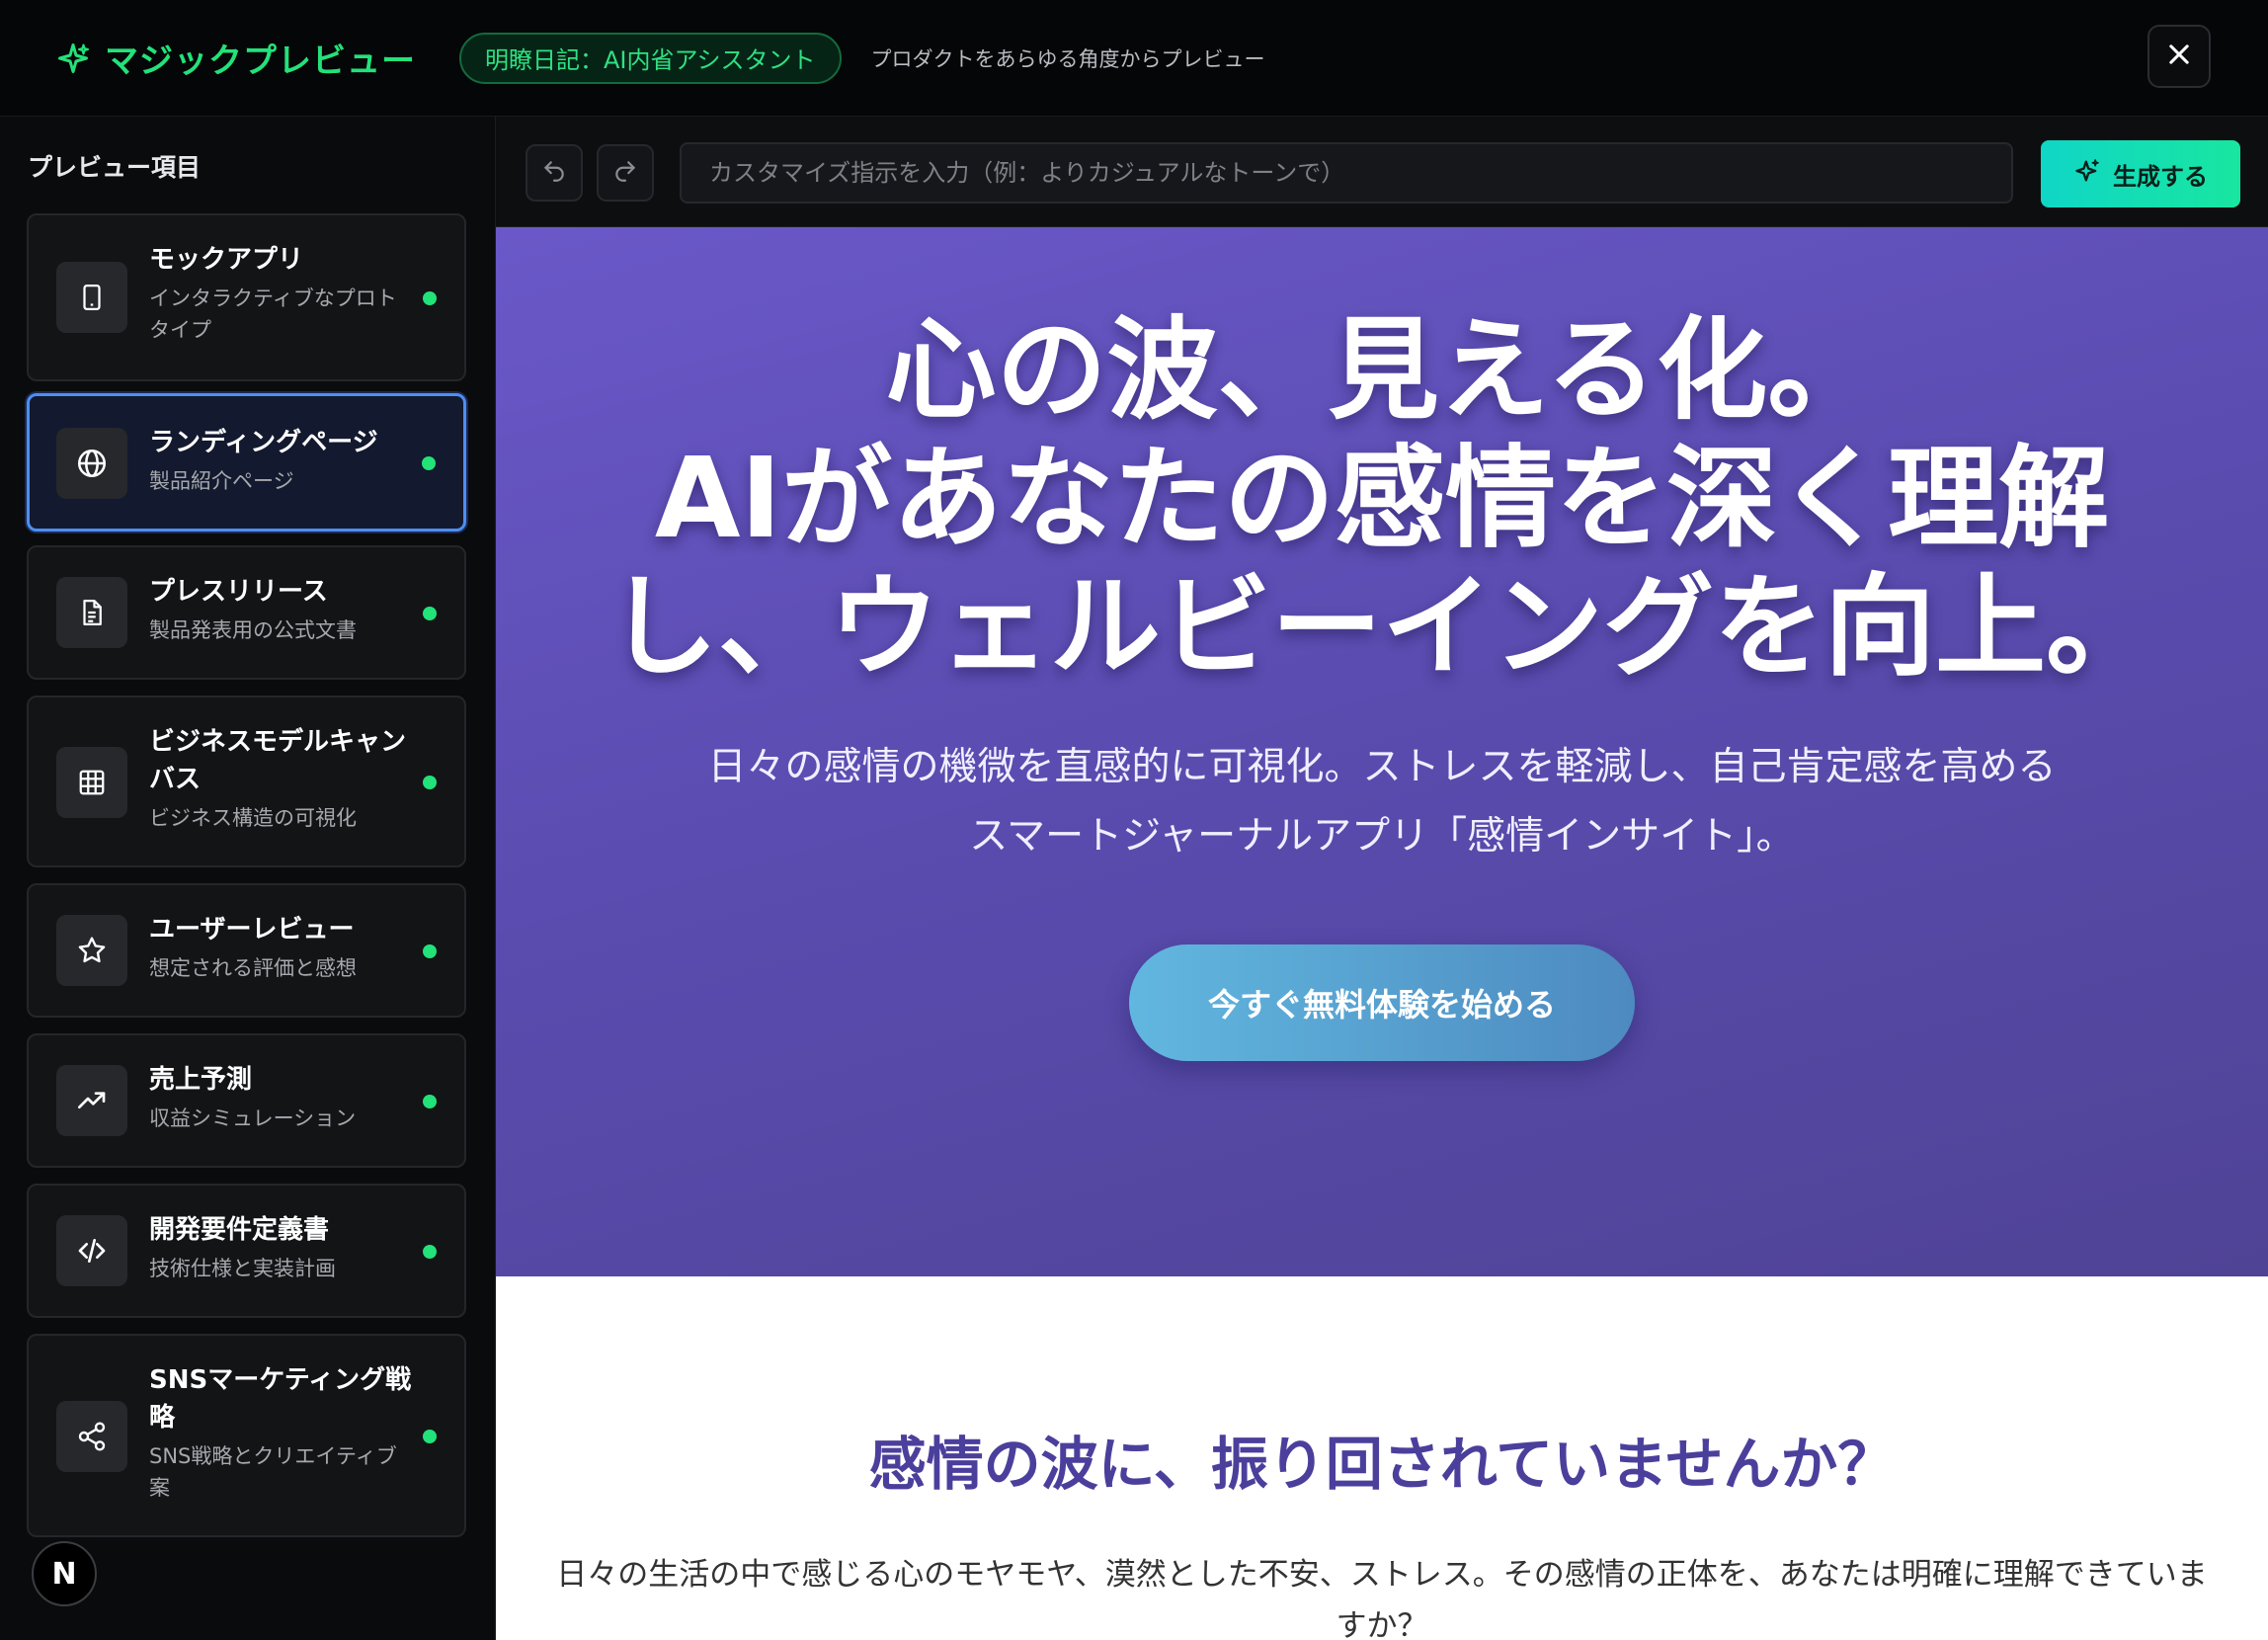 The height and width of the screenshot is (1640, 2268). I want to click on sidebar-item-desc: 技術仕様と実装計画, so click(243, 1268).